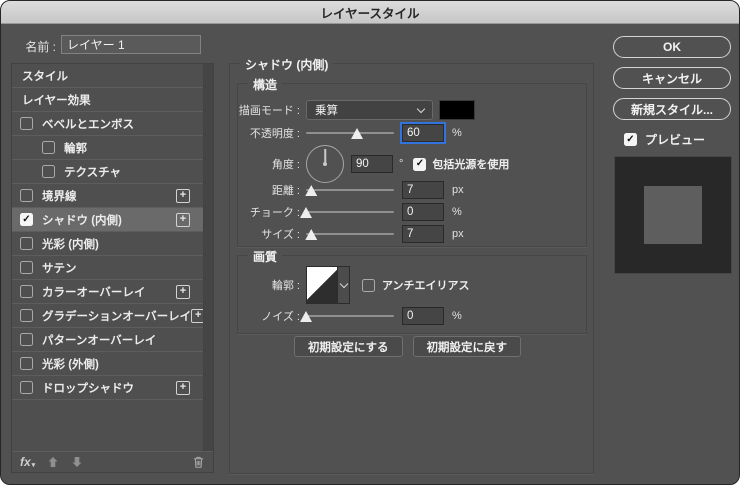  I want to click on distance-input, so click(423, 190).